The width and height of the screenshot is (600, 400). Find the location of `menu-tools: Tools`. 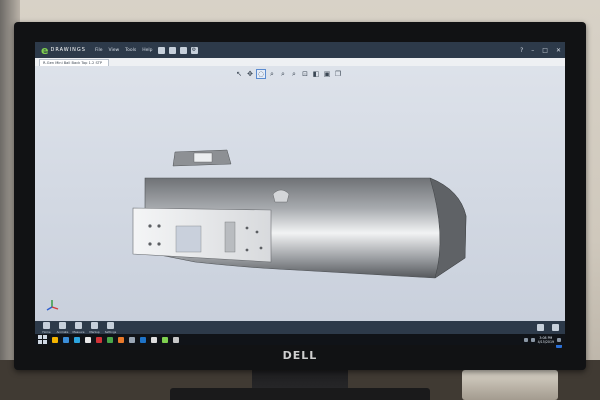

menu-tools: Tools is located at coordinates (130, 50).